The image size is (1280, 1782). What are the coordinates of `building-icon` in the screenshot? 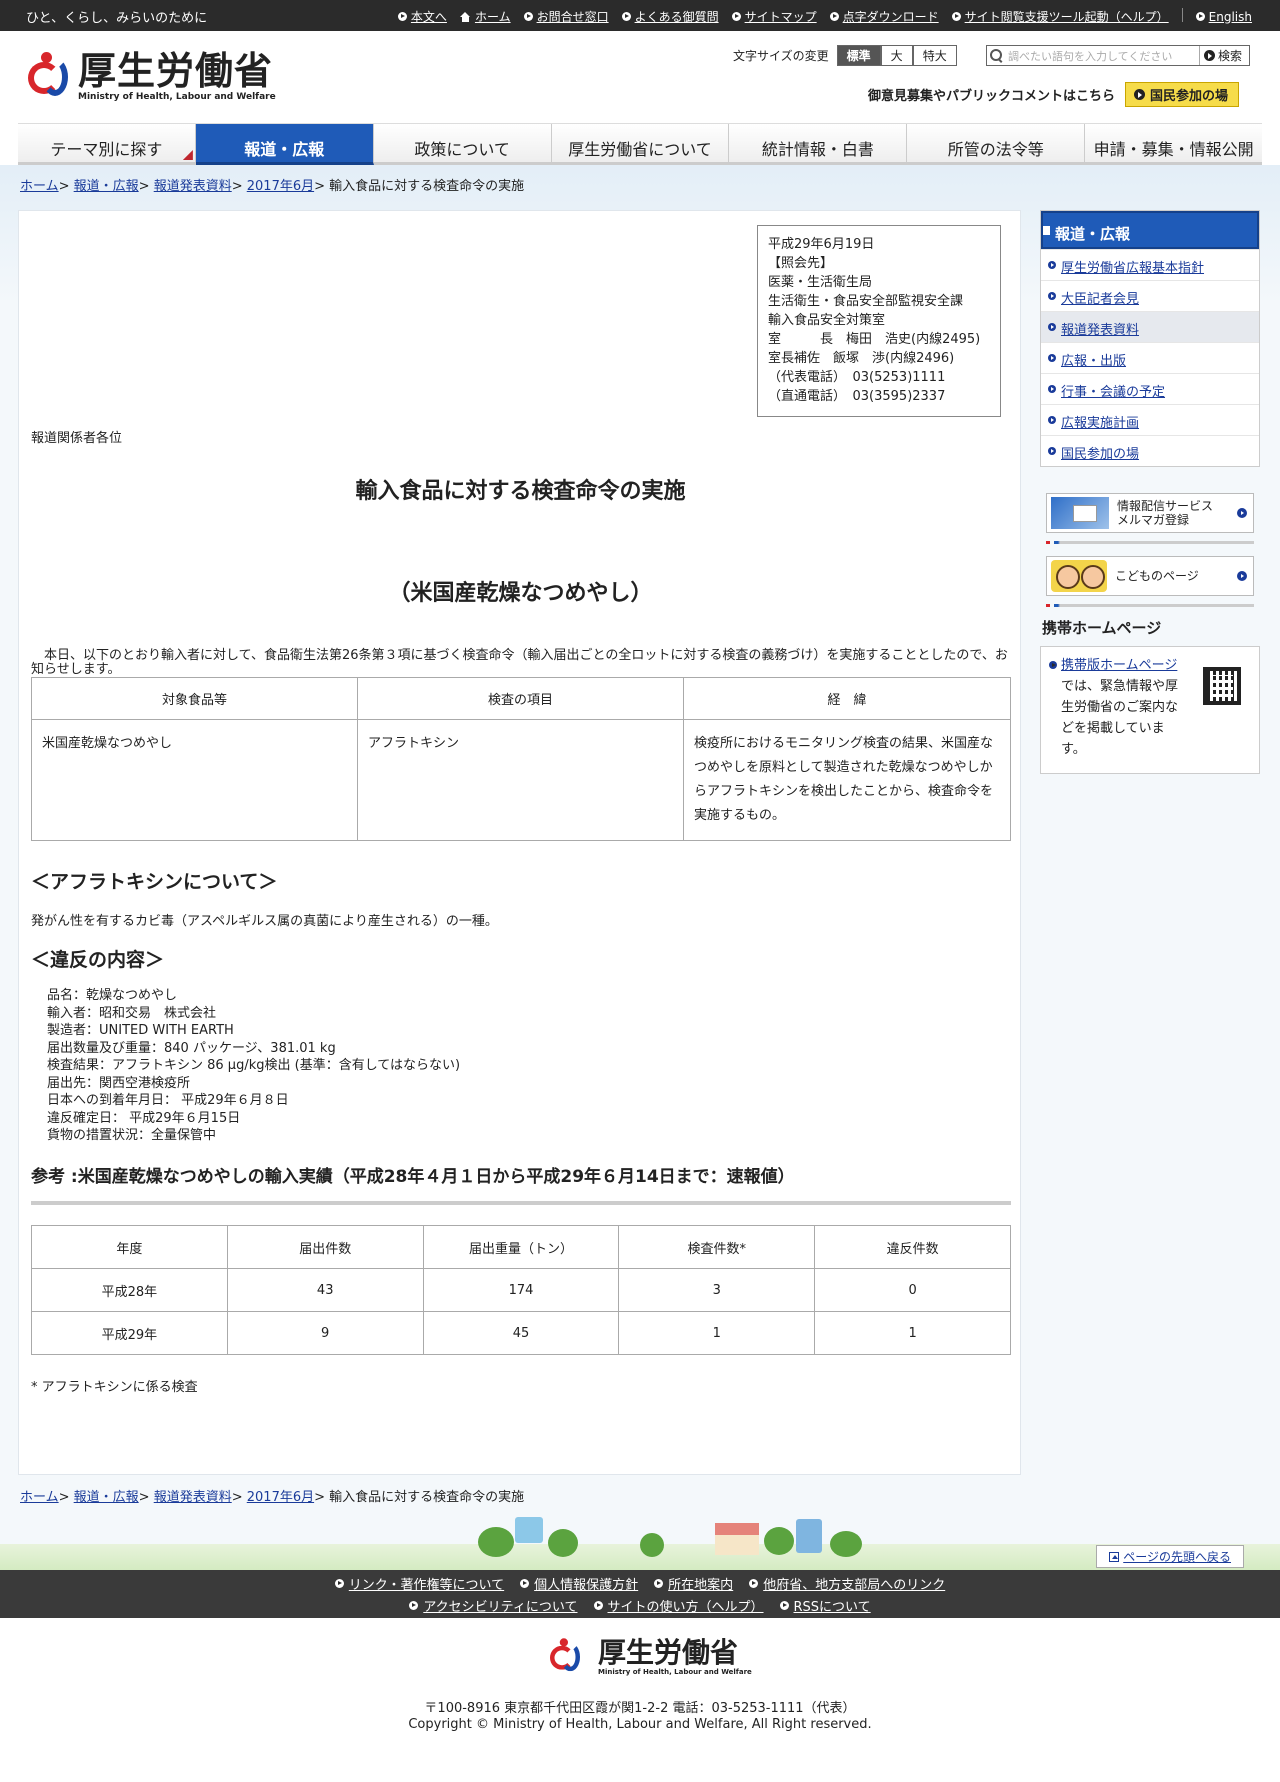 It's located at (809, 1536).